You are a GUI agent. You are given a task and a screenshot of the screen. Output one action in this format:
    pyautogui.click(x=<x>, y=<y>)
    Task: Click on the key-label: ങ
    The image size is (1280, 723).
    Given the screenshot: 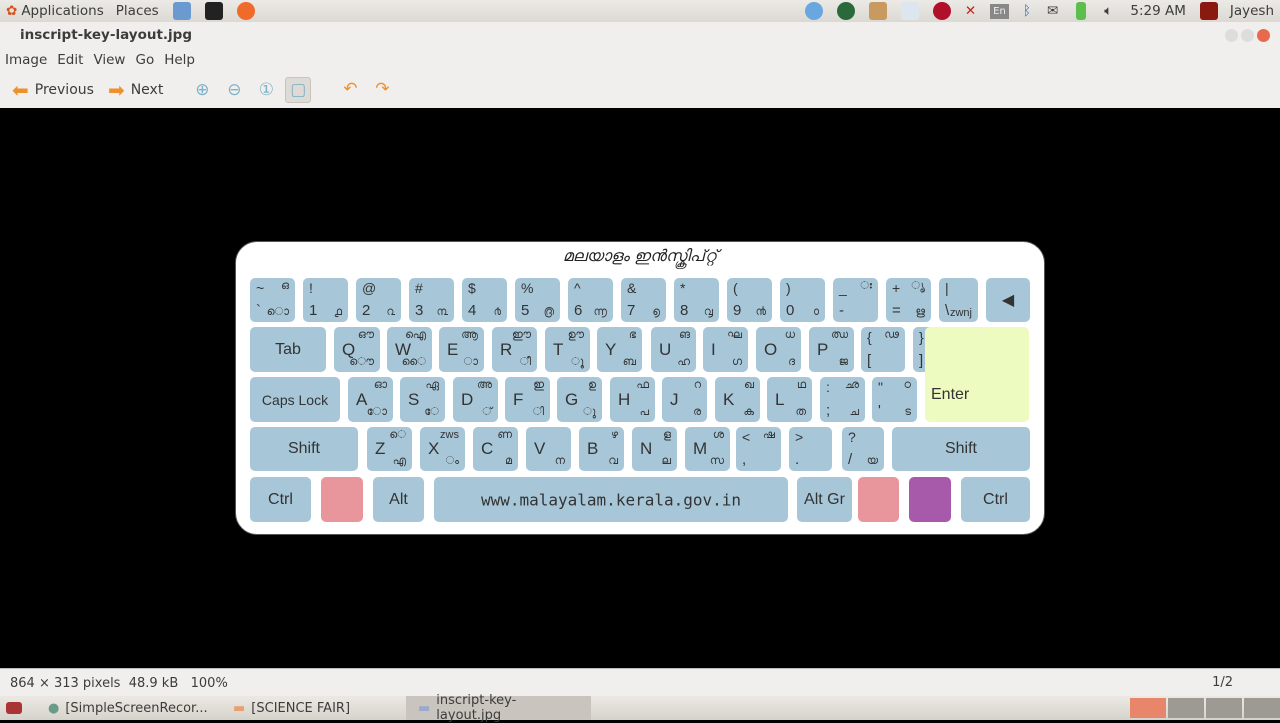 What is the action you would take?
    pyautogui.click(x=684, y=335)
    